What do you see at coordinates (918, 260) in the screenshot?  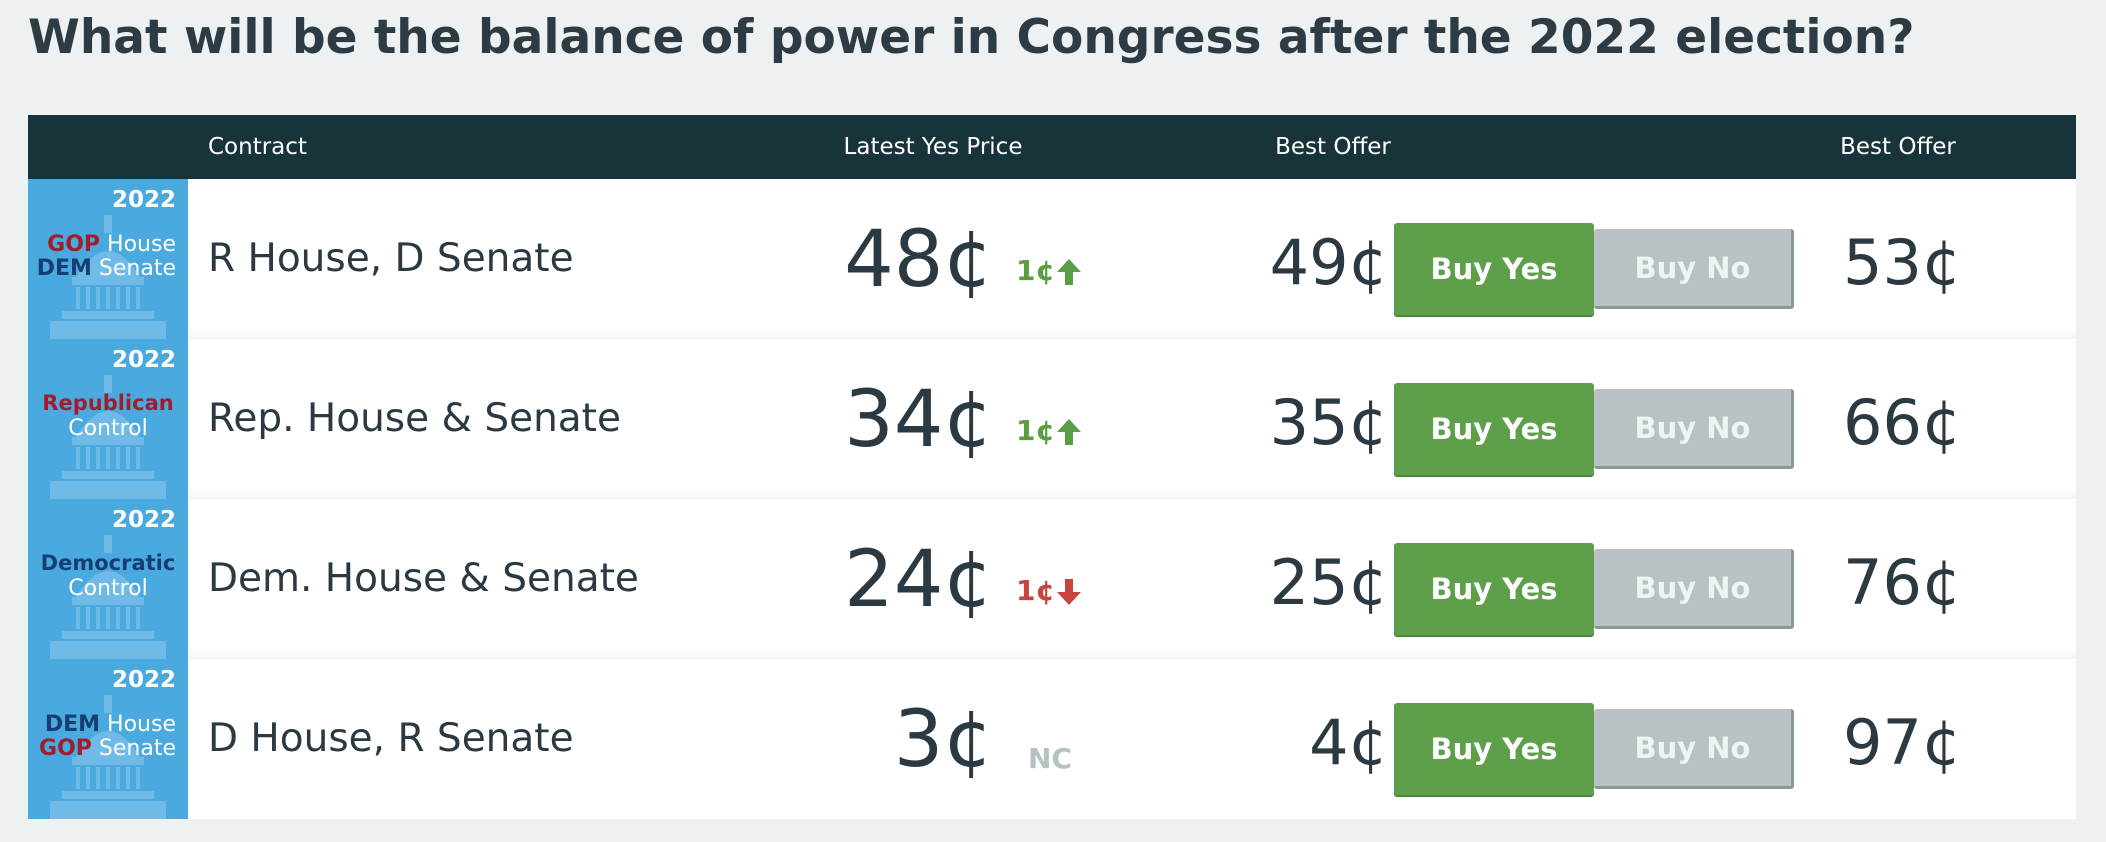 I see `latest-yes-price: 48¢` at bounding box center [918, 260].